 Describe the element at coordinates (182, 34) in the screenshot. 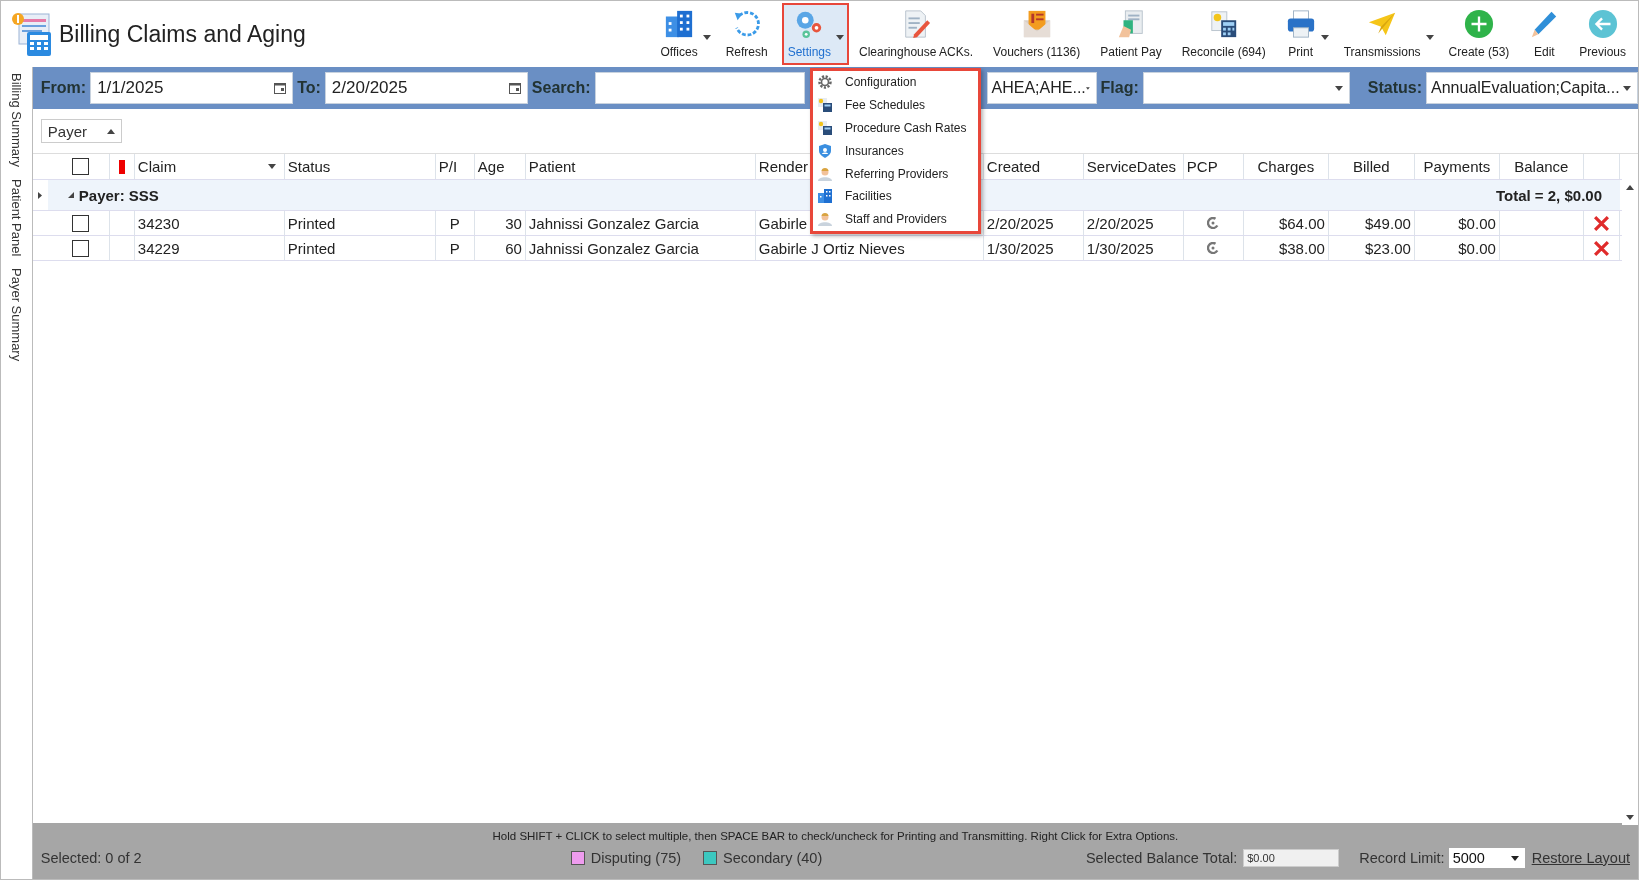

I see `window-title: Billing Claims and Aging` at that location.